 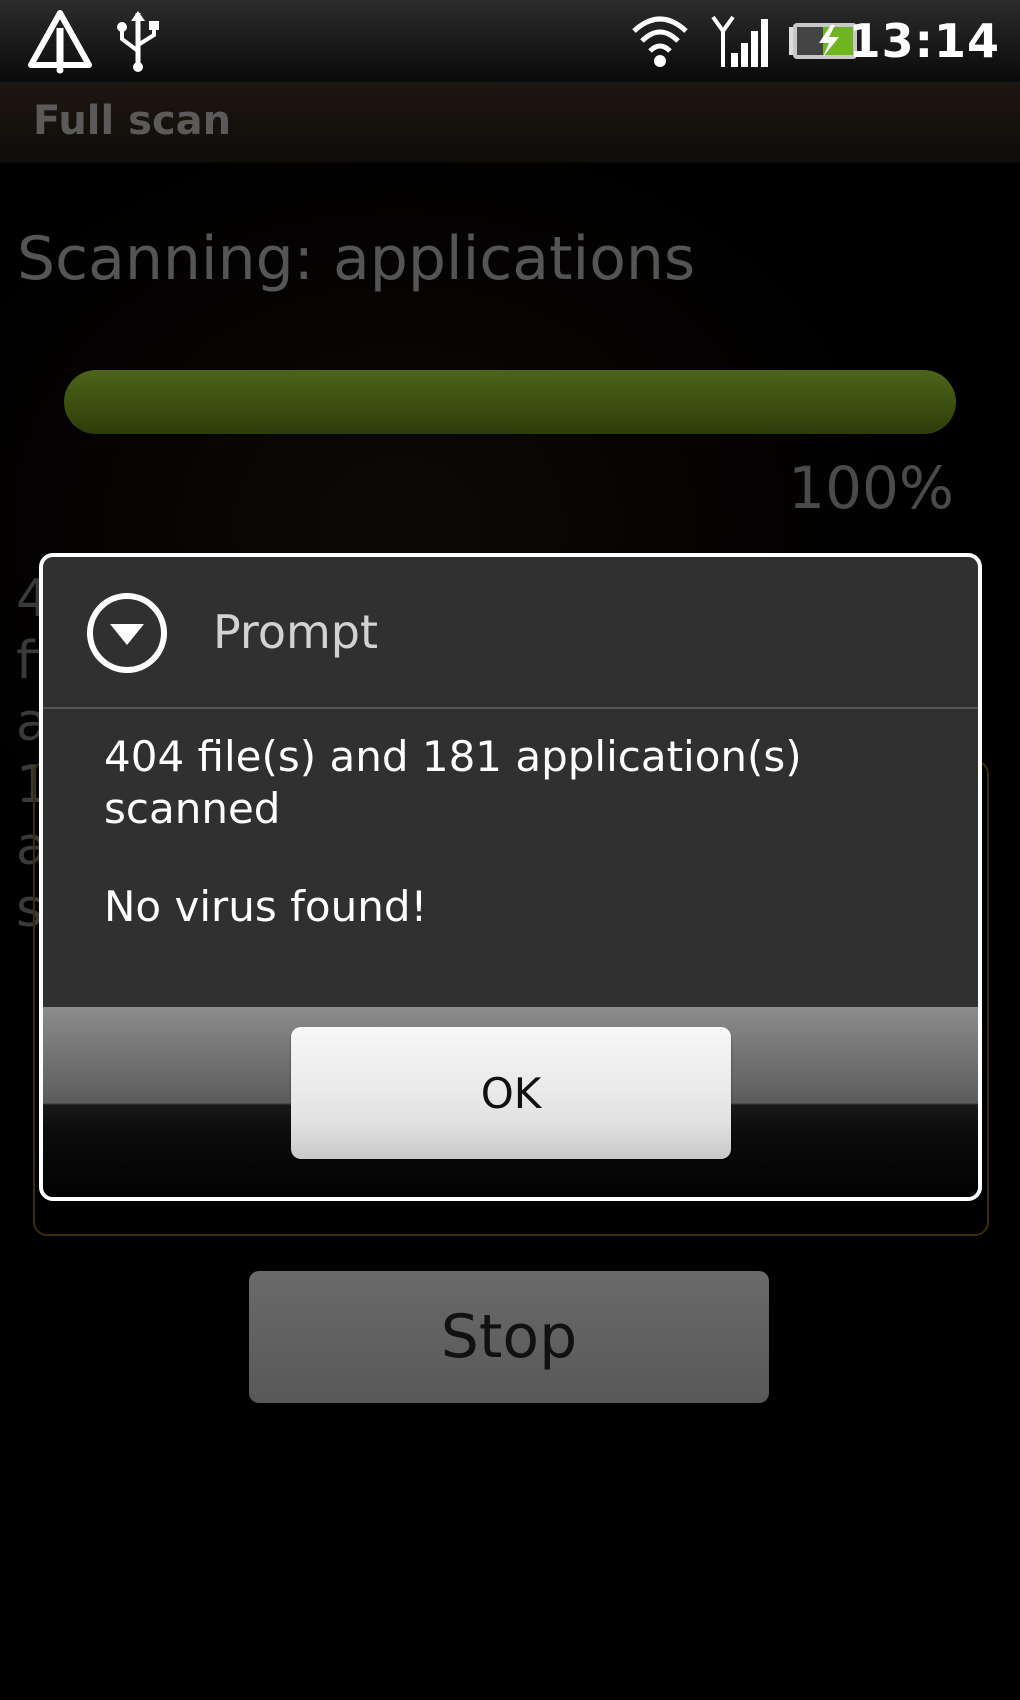 What do you see at coordinates (60, 41) in the screenshot?
I see `warning-icon` at bounding box center [60, 41].